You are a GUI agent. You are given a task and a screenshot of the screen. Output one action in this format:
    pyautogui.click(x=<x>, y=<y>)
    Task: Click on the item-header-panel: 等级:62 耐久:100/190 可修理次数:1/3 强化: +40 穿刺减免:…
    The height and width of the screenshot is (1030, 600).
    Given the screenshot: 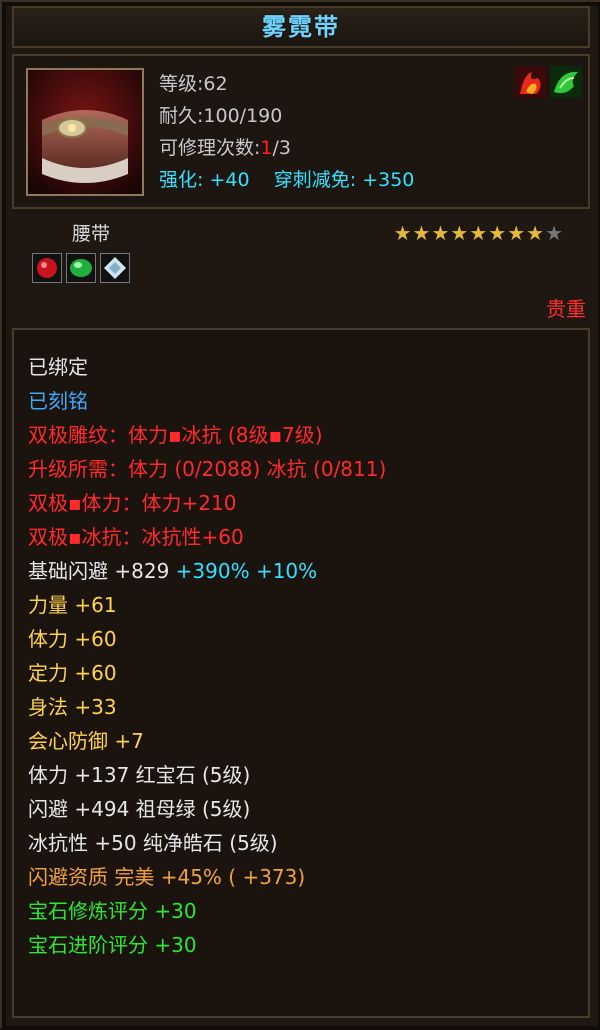 What is the action you would take?
    pyautogui.click(x=301, y=131)
    